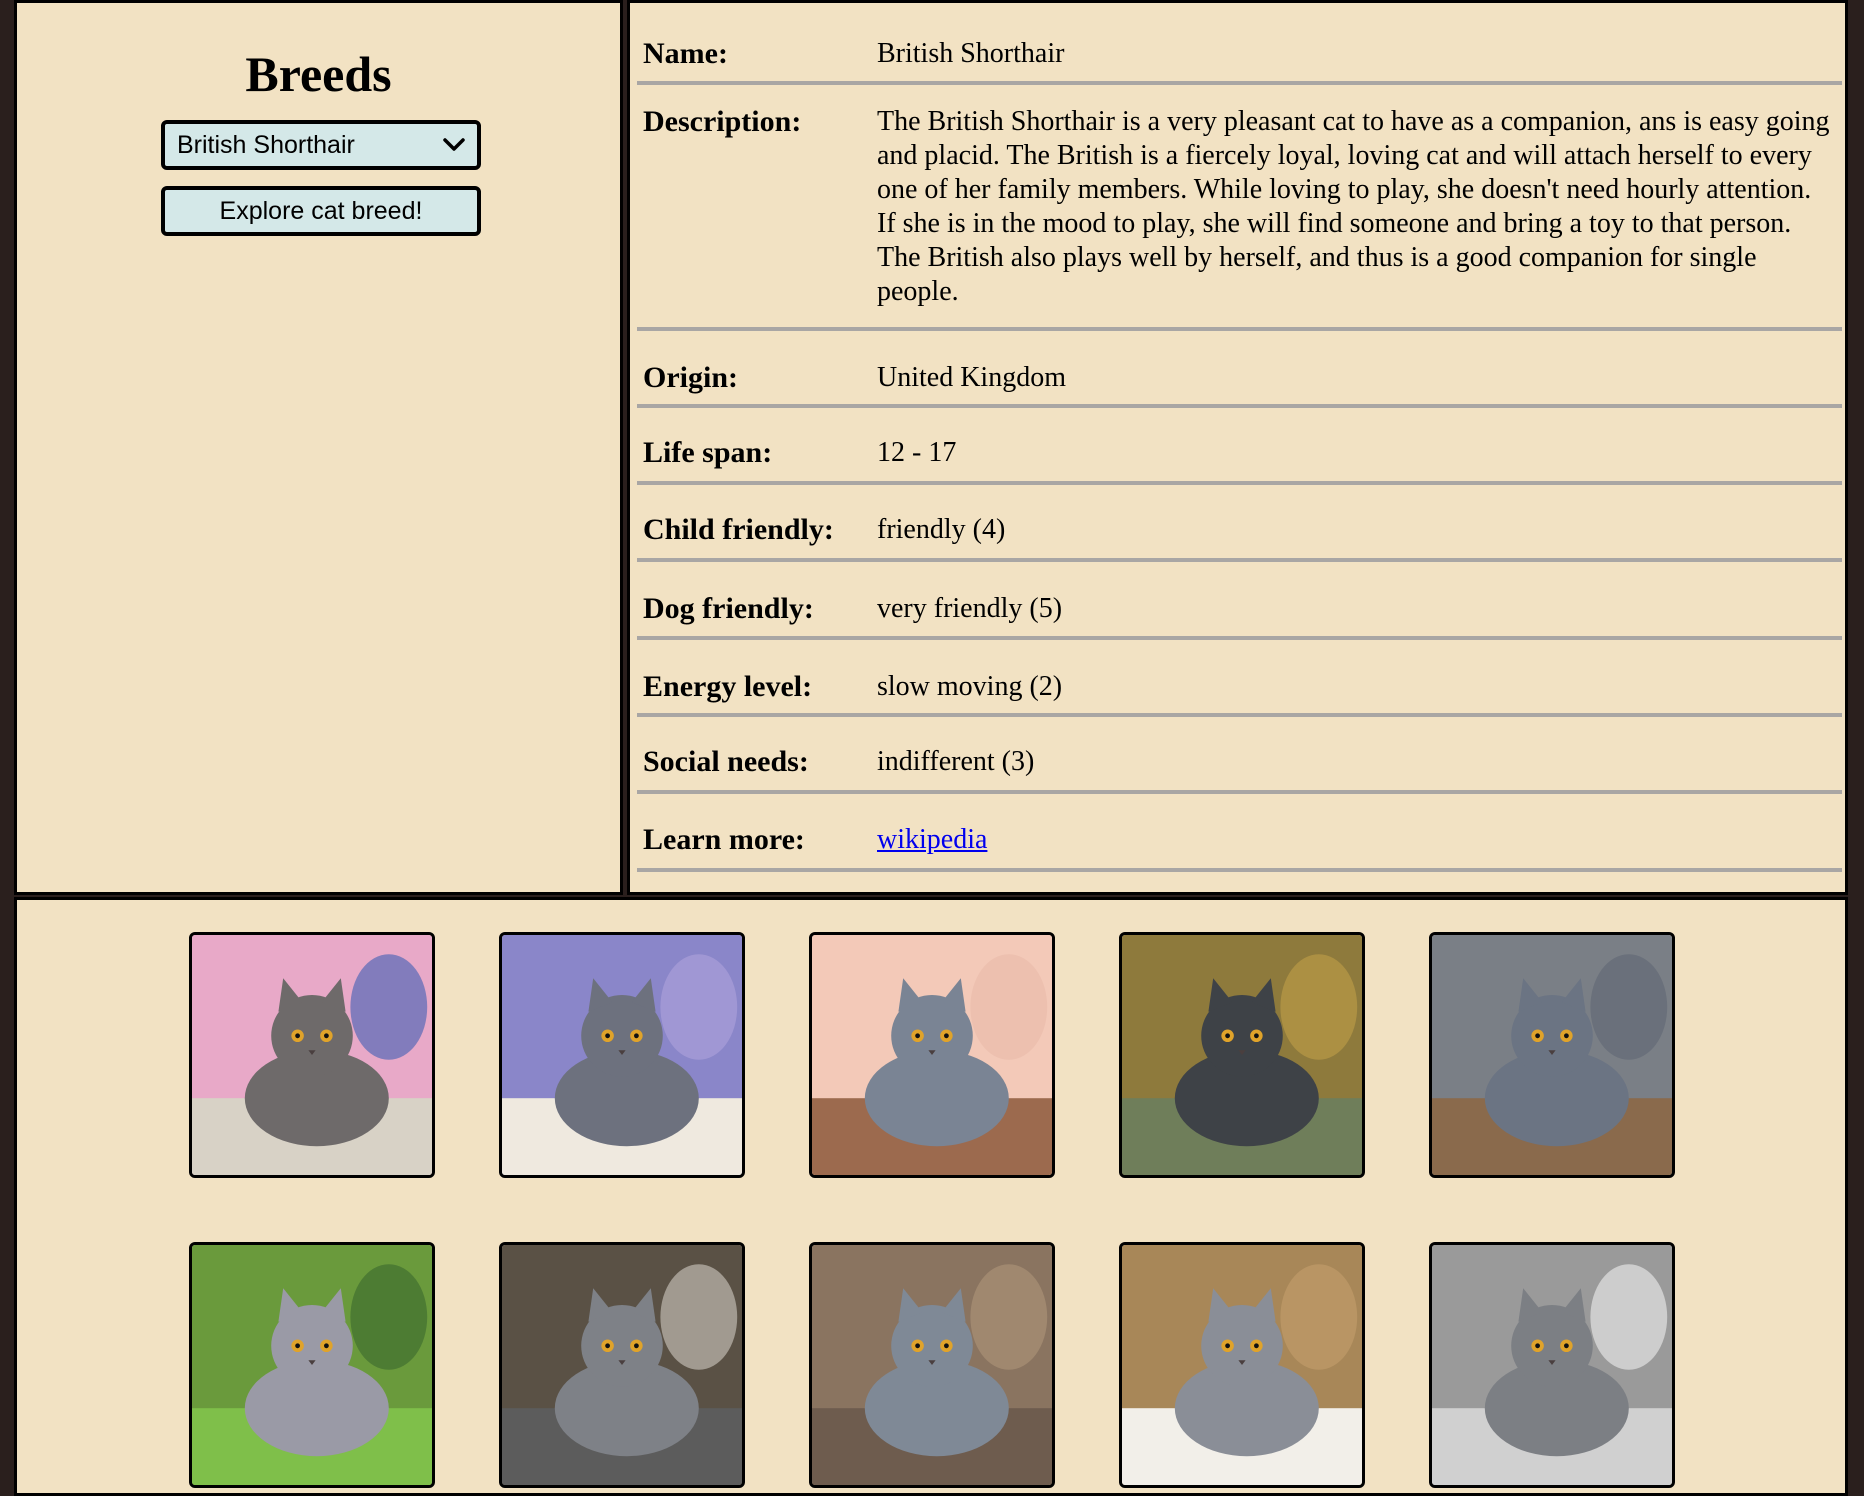 This screenshot has height=1496, width=1864. What do you see at coordinates (1359, 845) in the screenshot?
I see `detail-value: wikipedia` at bounding box center [1359, 845].